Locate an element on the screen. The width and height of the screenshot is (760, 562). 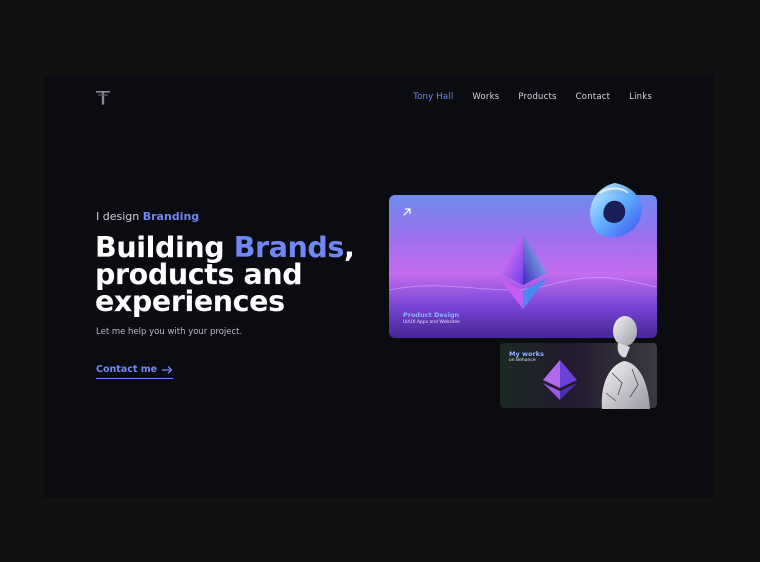
product-design-title: Product Design is located at coordinates (431, 315).